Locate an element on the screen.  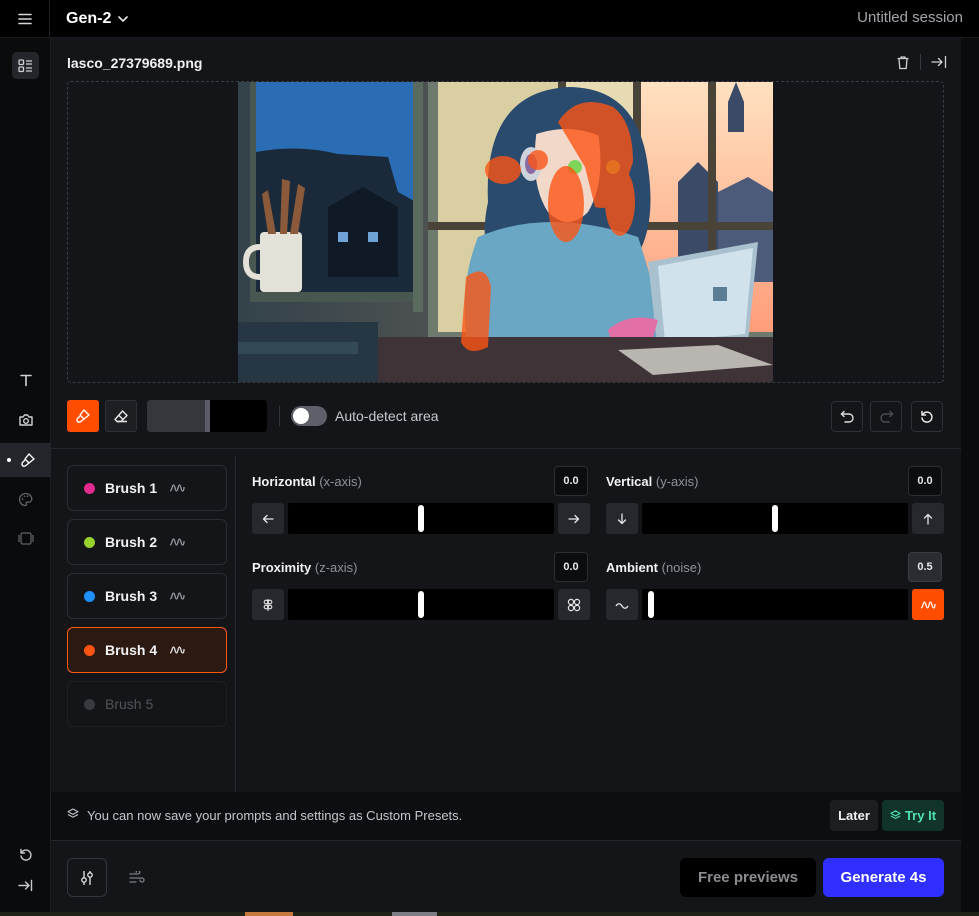
top-bar: Gen-2 Untitled session is located at coordinates (489, 19).